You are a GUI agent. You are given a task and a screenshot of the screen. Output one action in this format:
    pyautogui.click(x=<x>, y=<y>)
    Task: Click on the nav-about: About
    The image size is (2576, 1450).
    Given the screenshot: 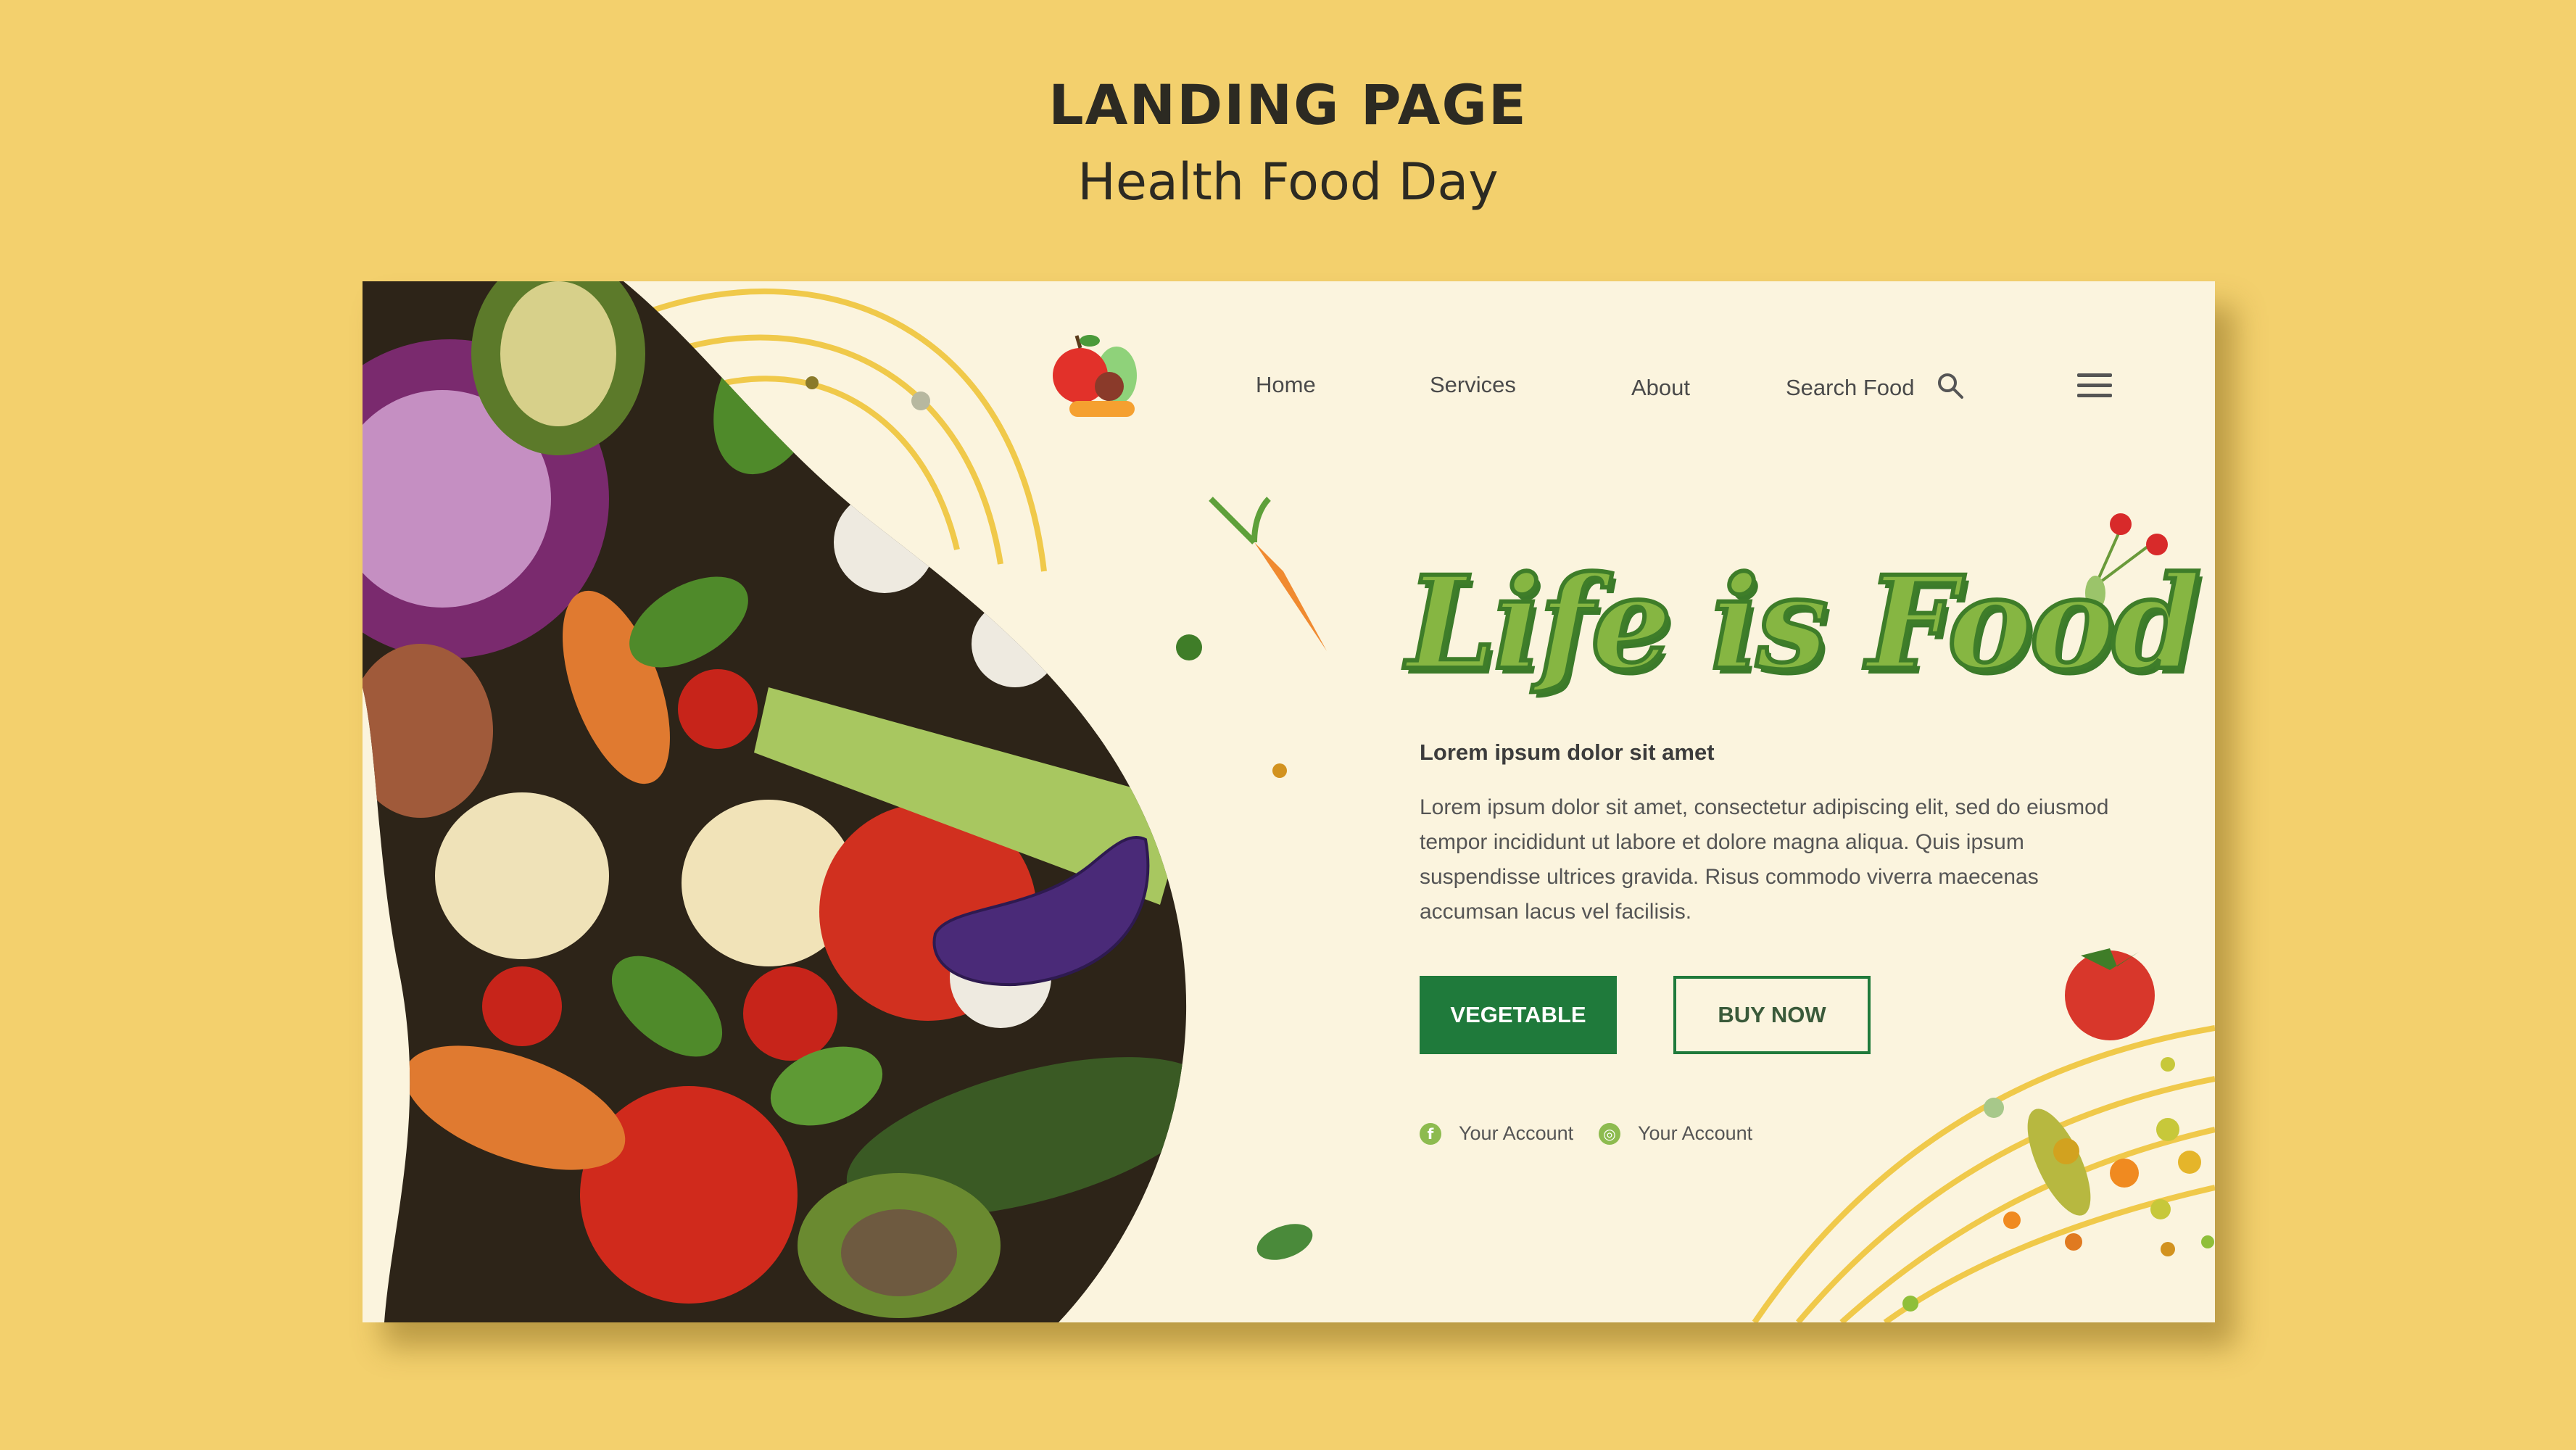 What is the action you would take?
    pyautogui.click(x=1660, y=388)
    